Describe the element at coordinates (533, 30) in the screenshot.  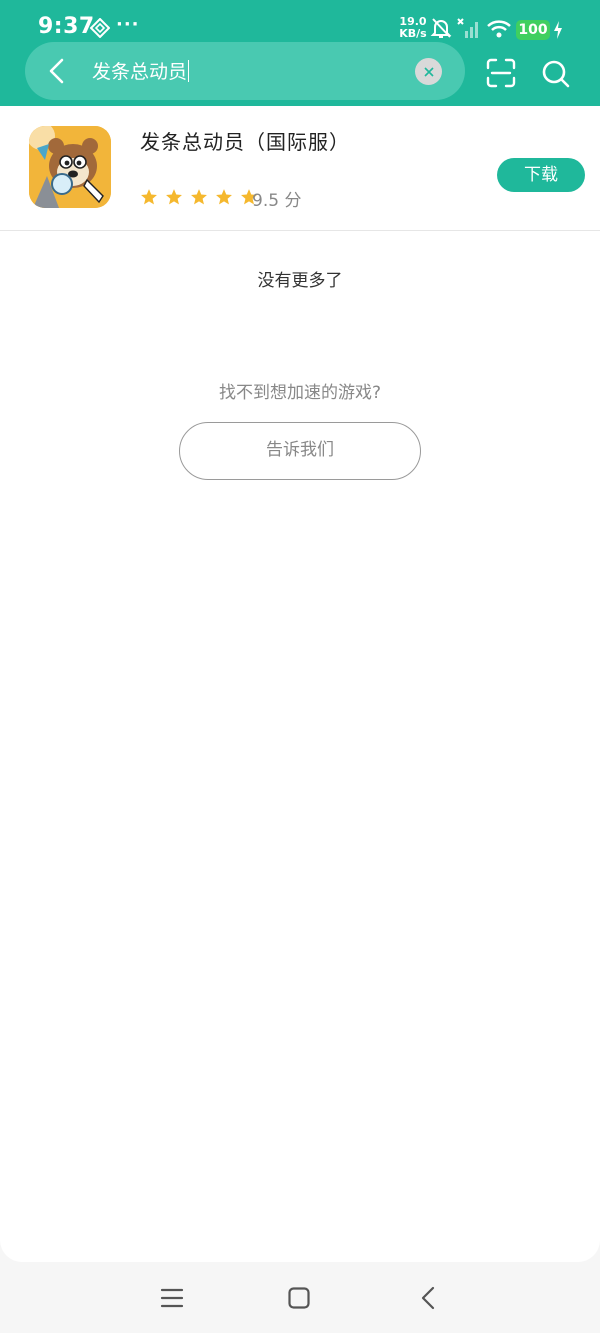
I see `battery-indicator: 100` at that location.